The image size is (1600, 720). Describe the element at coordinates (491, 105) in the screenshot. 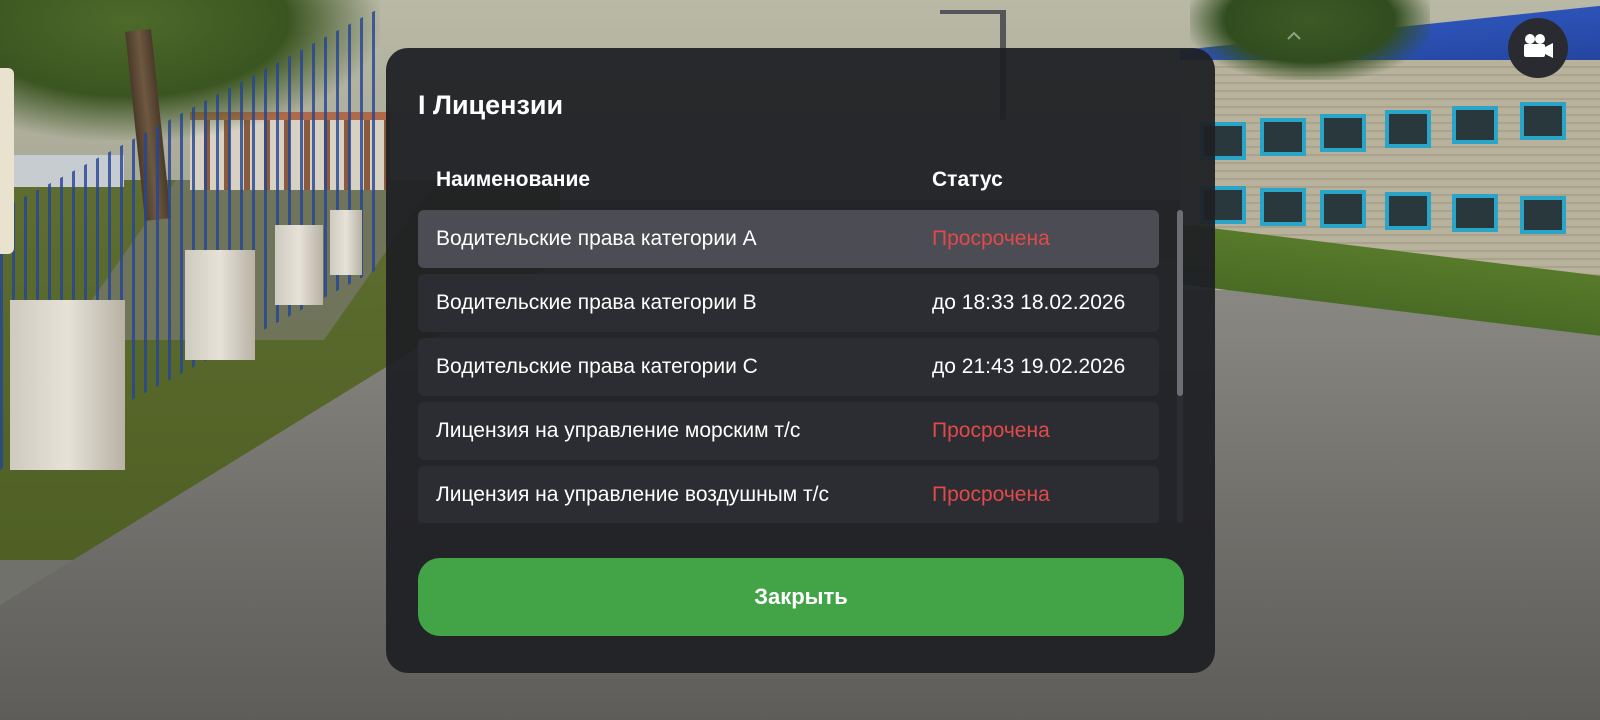

I see `dialog-title: I Лицензии` at that location.